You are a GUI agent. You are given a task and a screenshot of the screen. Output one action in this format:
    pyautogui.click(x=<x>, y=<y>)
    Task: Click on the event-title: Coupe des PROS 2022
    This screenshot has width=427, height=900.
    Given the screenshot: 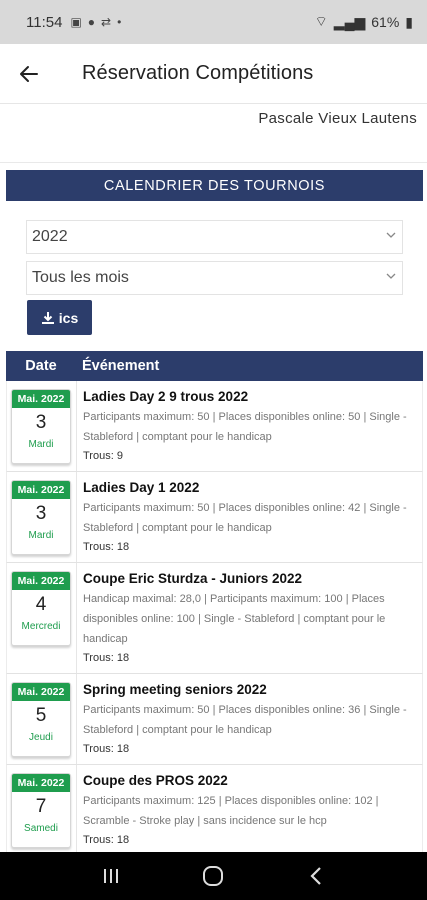 What is the action you would take?
    pyautogui.click(x=248, y=780)
    